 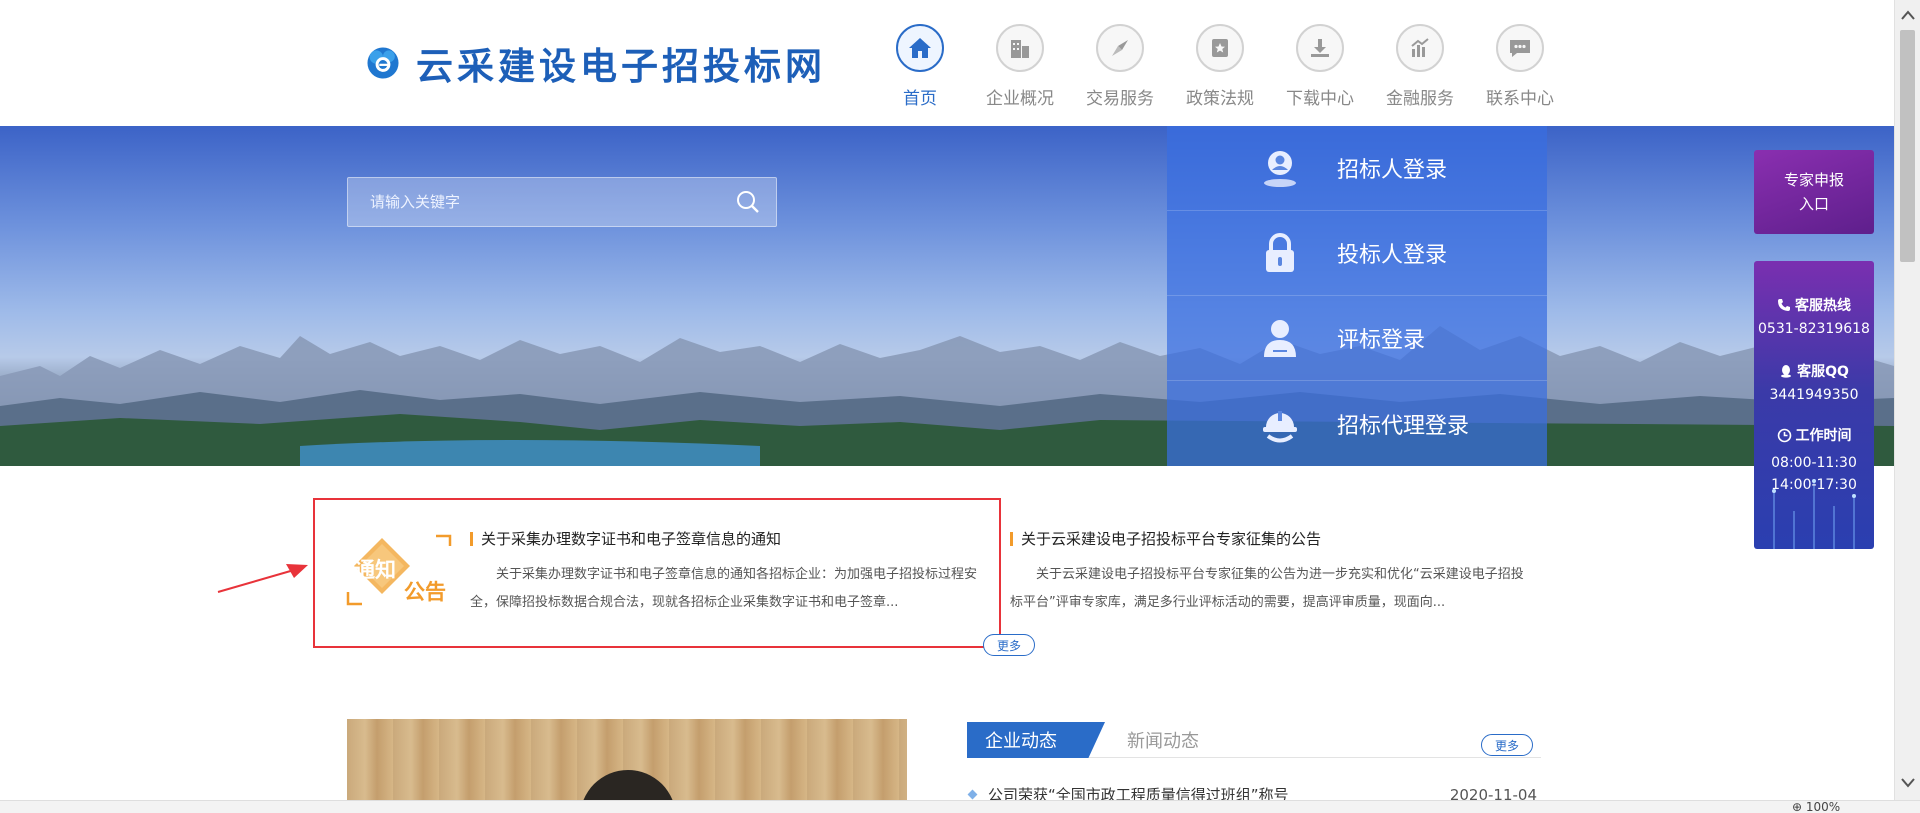 I want to click on nav-item-download: 下载中心, so click(x=1320, y=66).